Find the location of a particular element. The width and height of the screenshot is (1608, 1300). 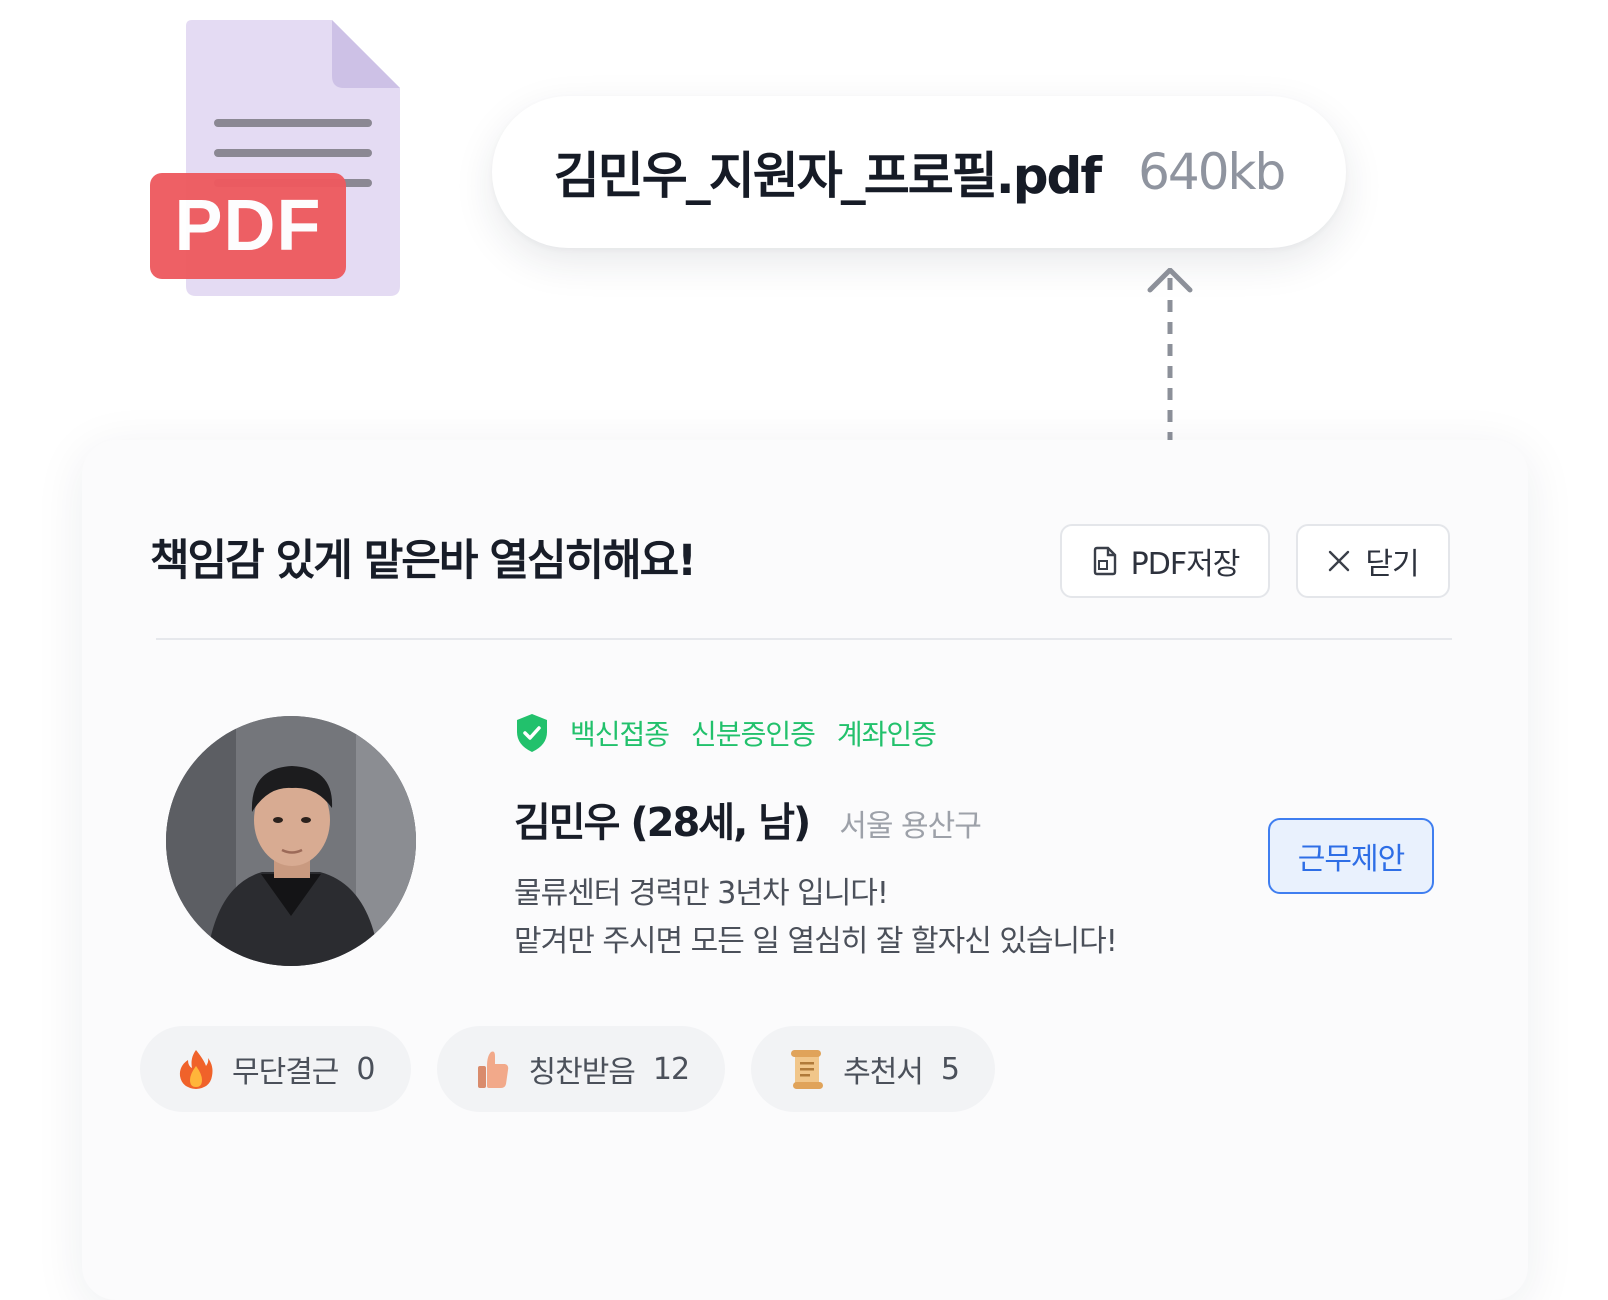

close-button: 닫기 is located at coordinates (1373, 561).